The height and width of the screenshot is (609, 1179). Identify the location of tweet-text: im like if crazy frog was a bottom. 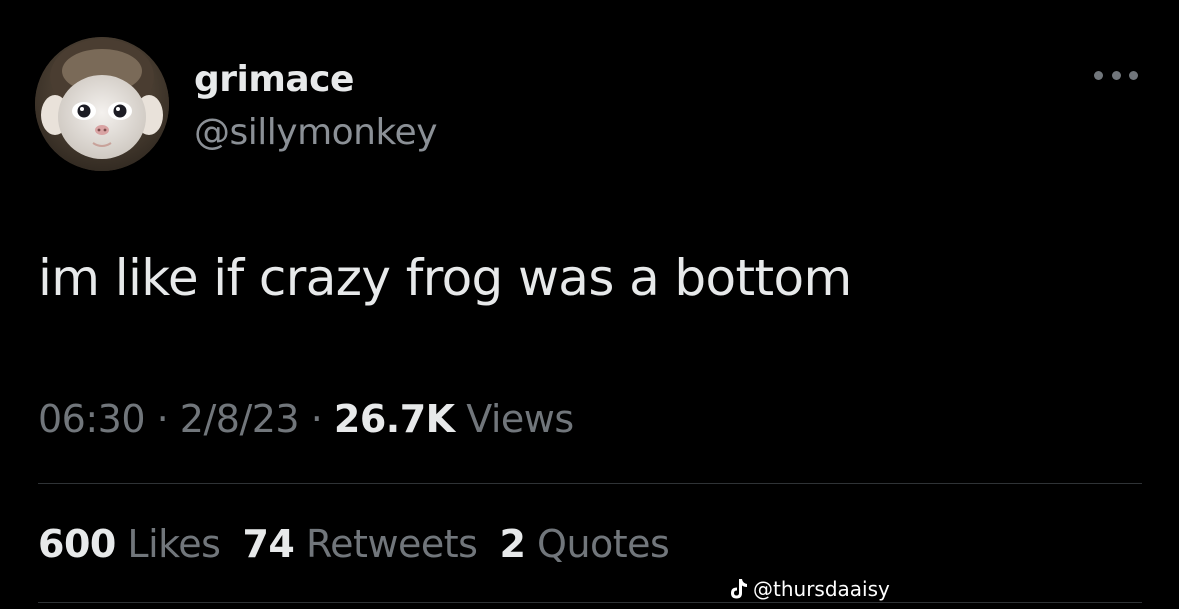
(445, 278).